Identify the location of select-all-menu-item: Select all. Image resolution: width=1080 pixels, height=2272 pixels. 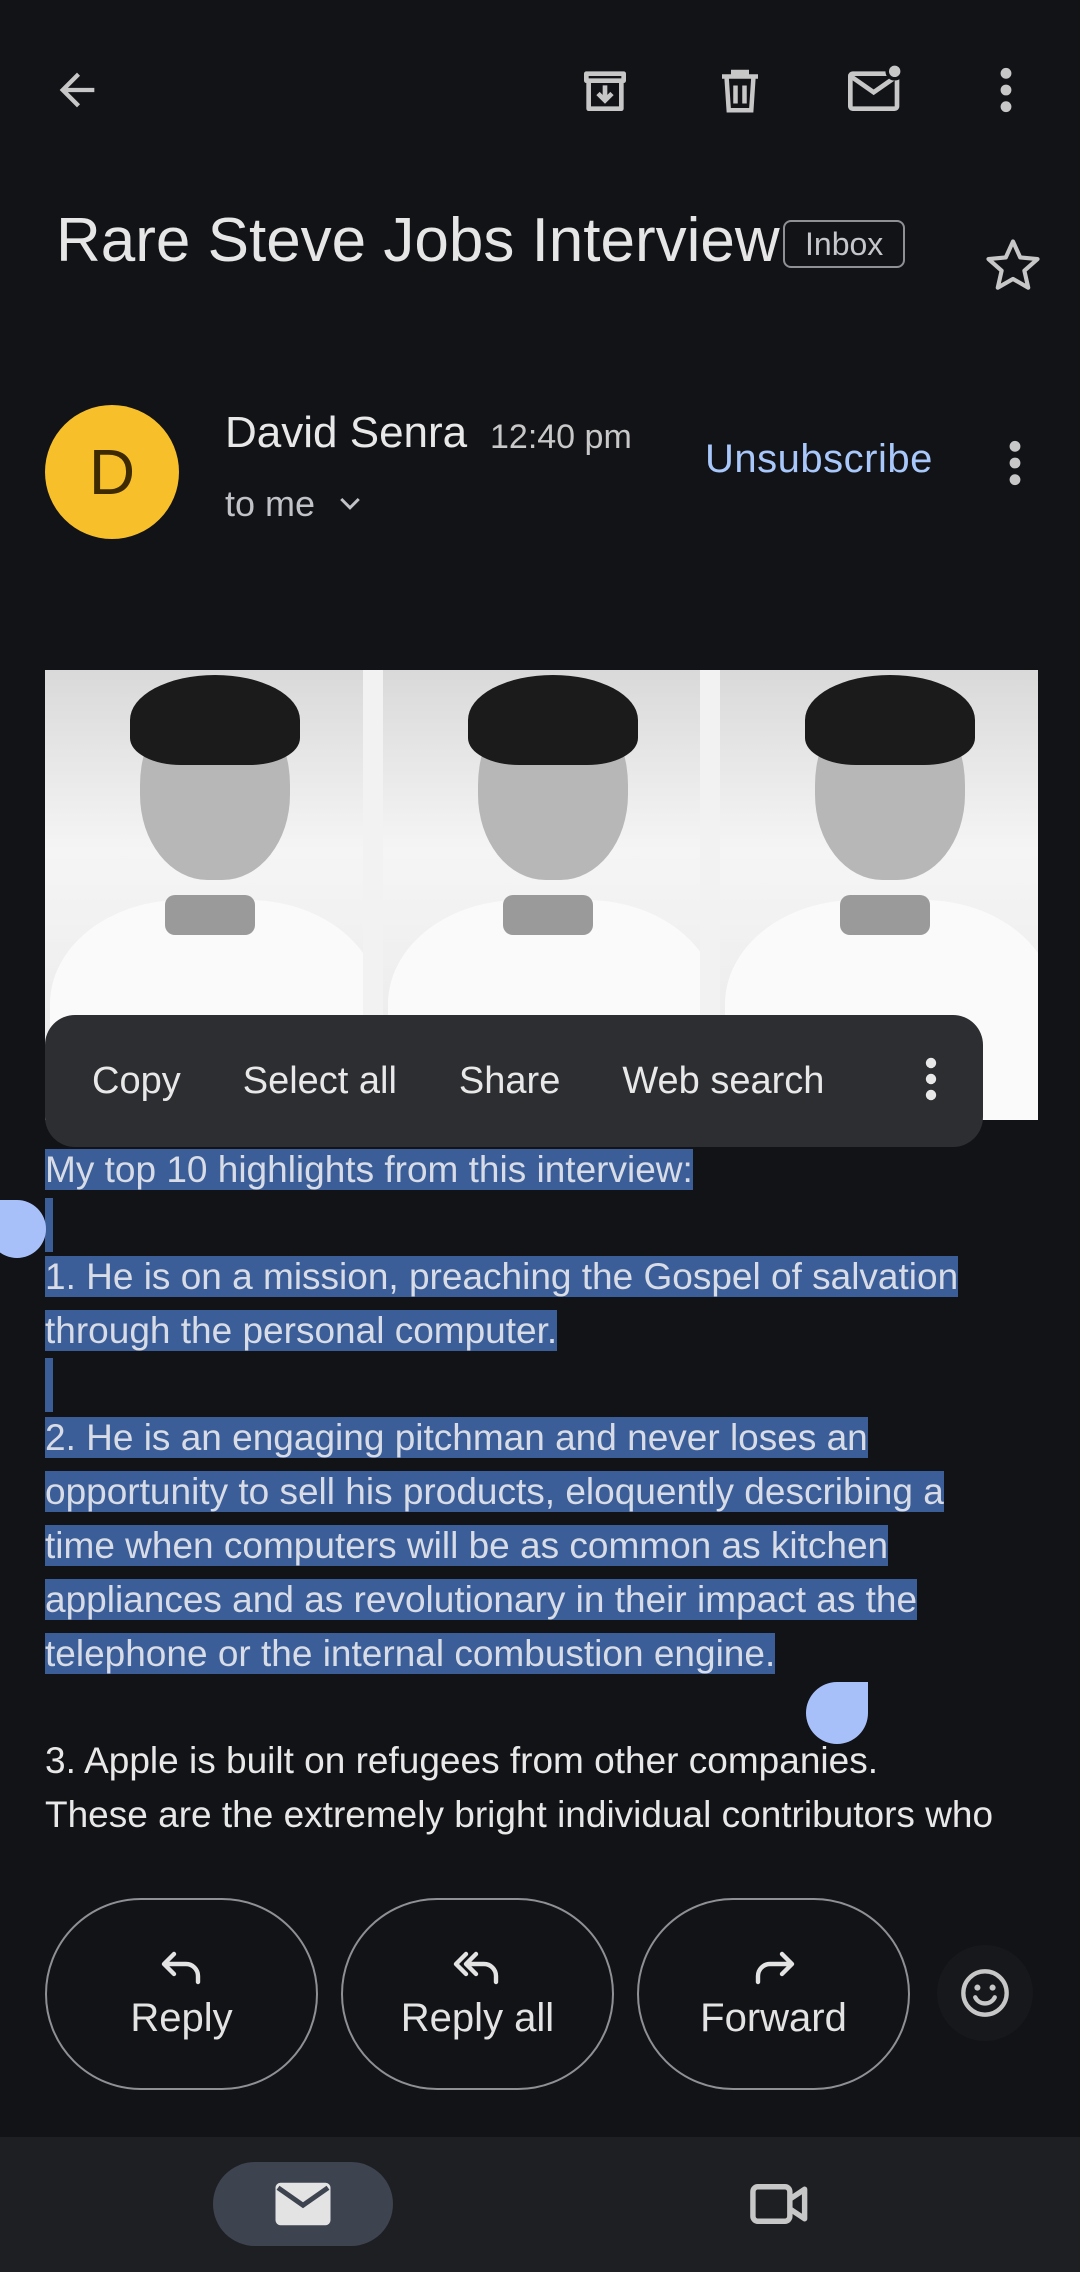
(320, 1081).